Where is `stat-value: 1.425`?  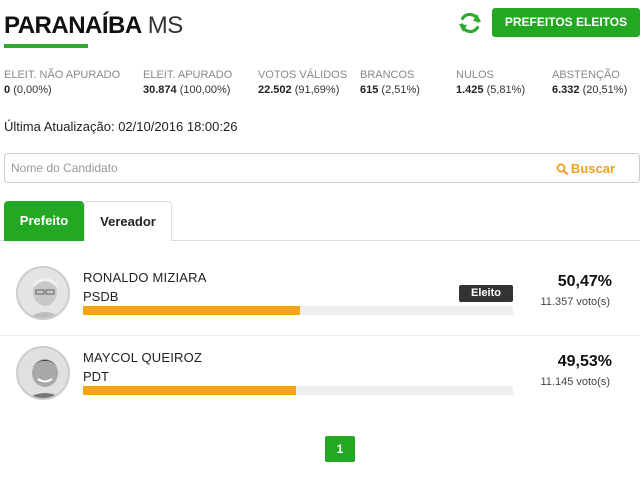 stat-value: 1.425 is located at coordinates (470, 90).